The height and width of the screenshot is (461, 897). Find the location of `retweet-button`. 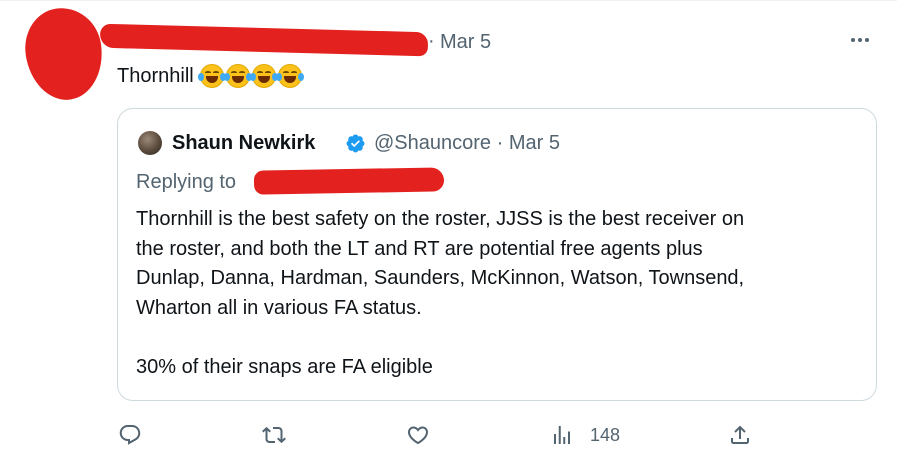

retweet-button is located at coordinates (274, 435).